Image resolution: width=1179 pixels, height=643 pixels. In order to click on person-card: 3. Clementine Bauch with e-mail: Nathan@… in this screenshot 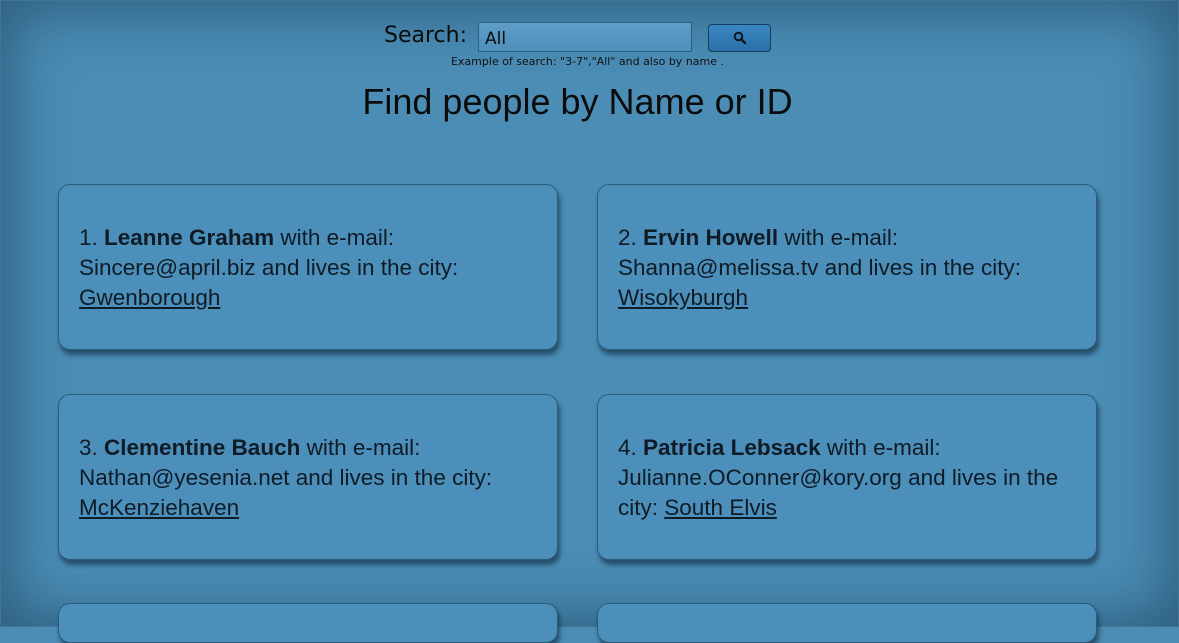, I will do `click(308, 477)`.